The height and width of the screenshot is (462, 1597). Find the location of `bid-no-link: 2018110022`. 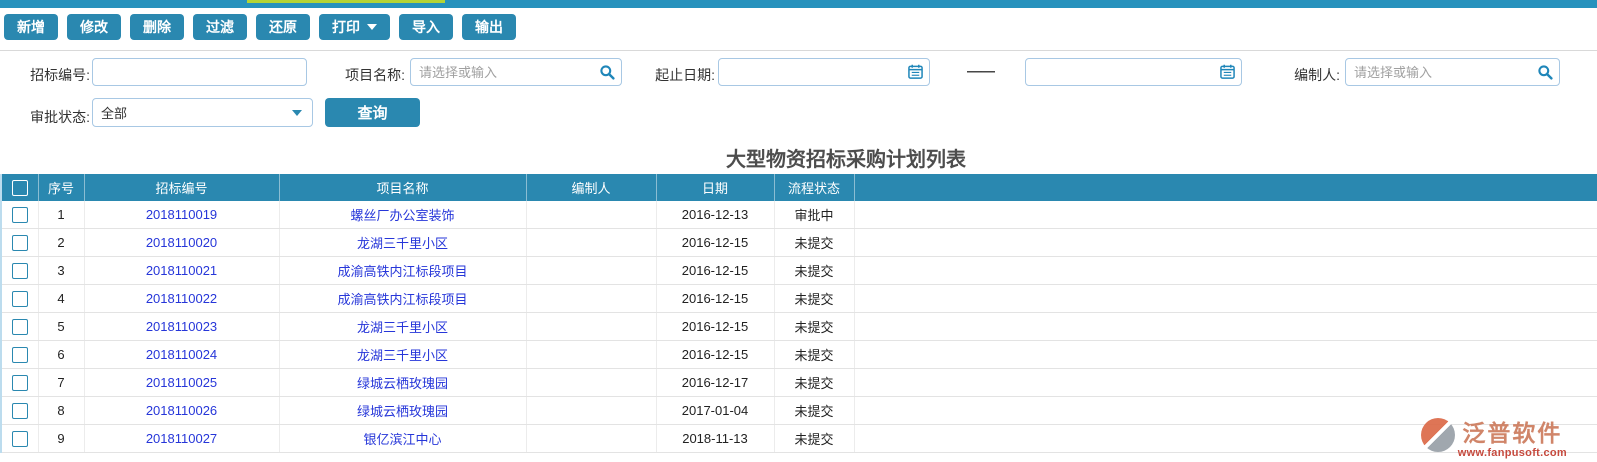

bid-no-link: 2018110022 is located at coordinates (181, 298).